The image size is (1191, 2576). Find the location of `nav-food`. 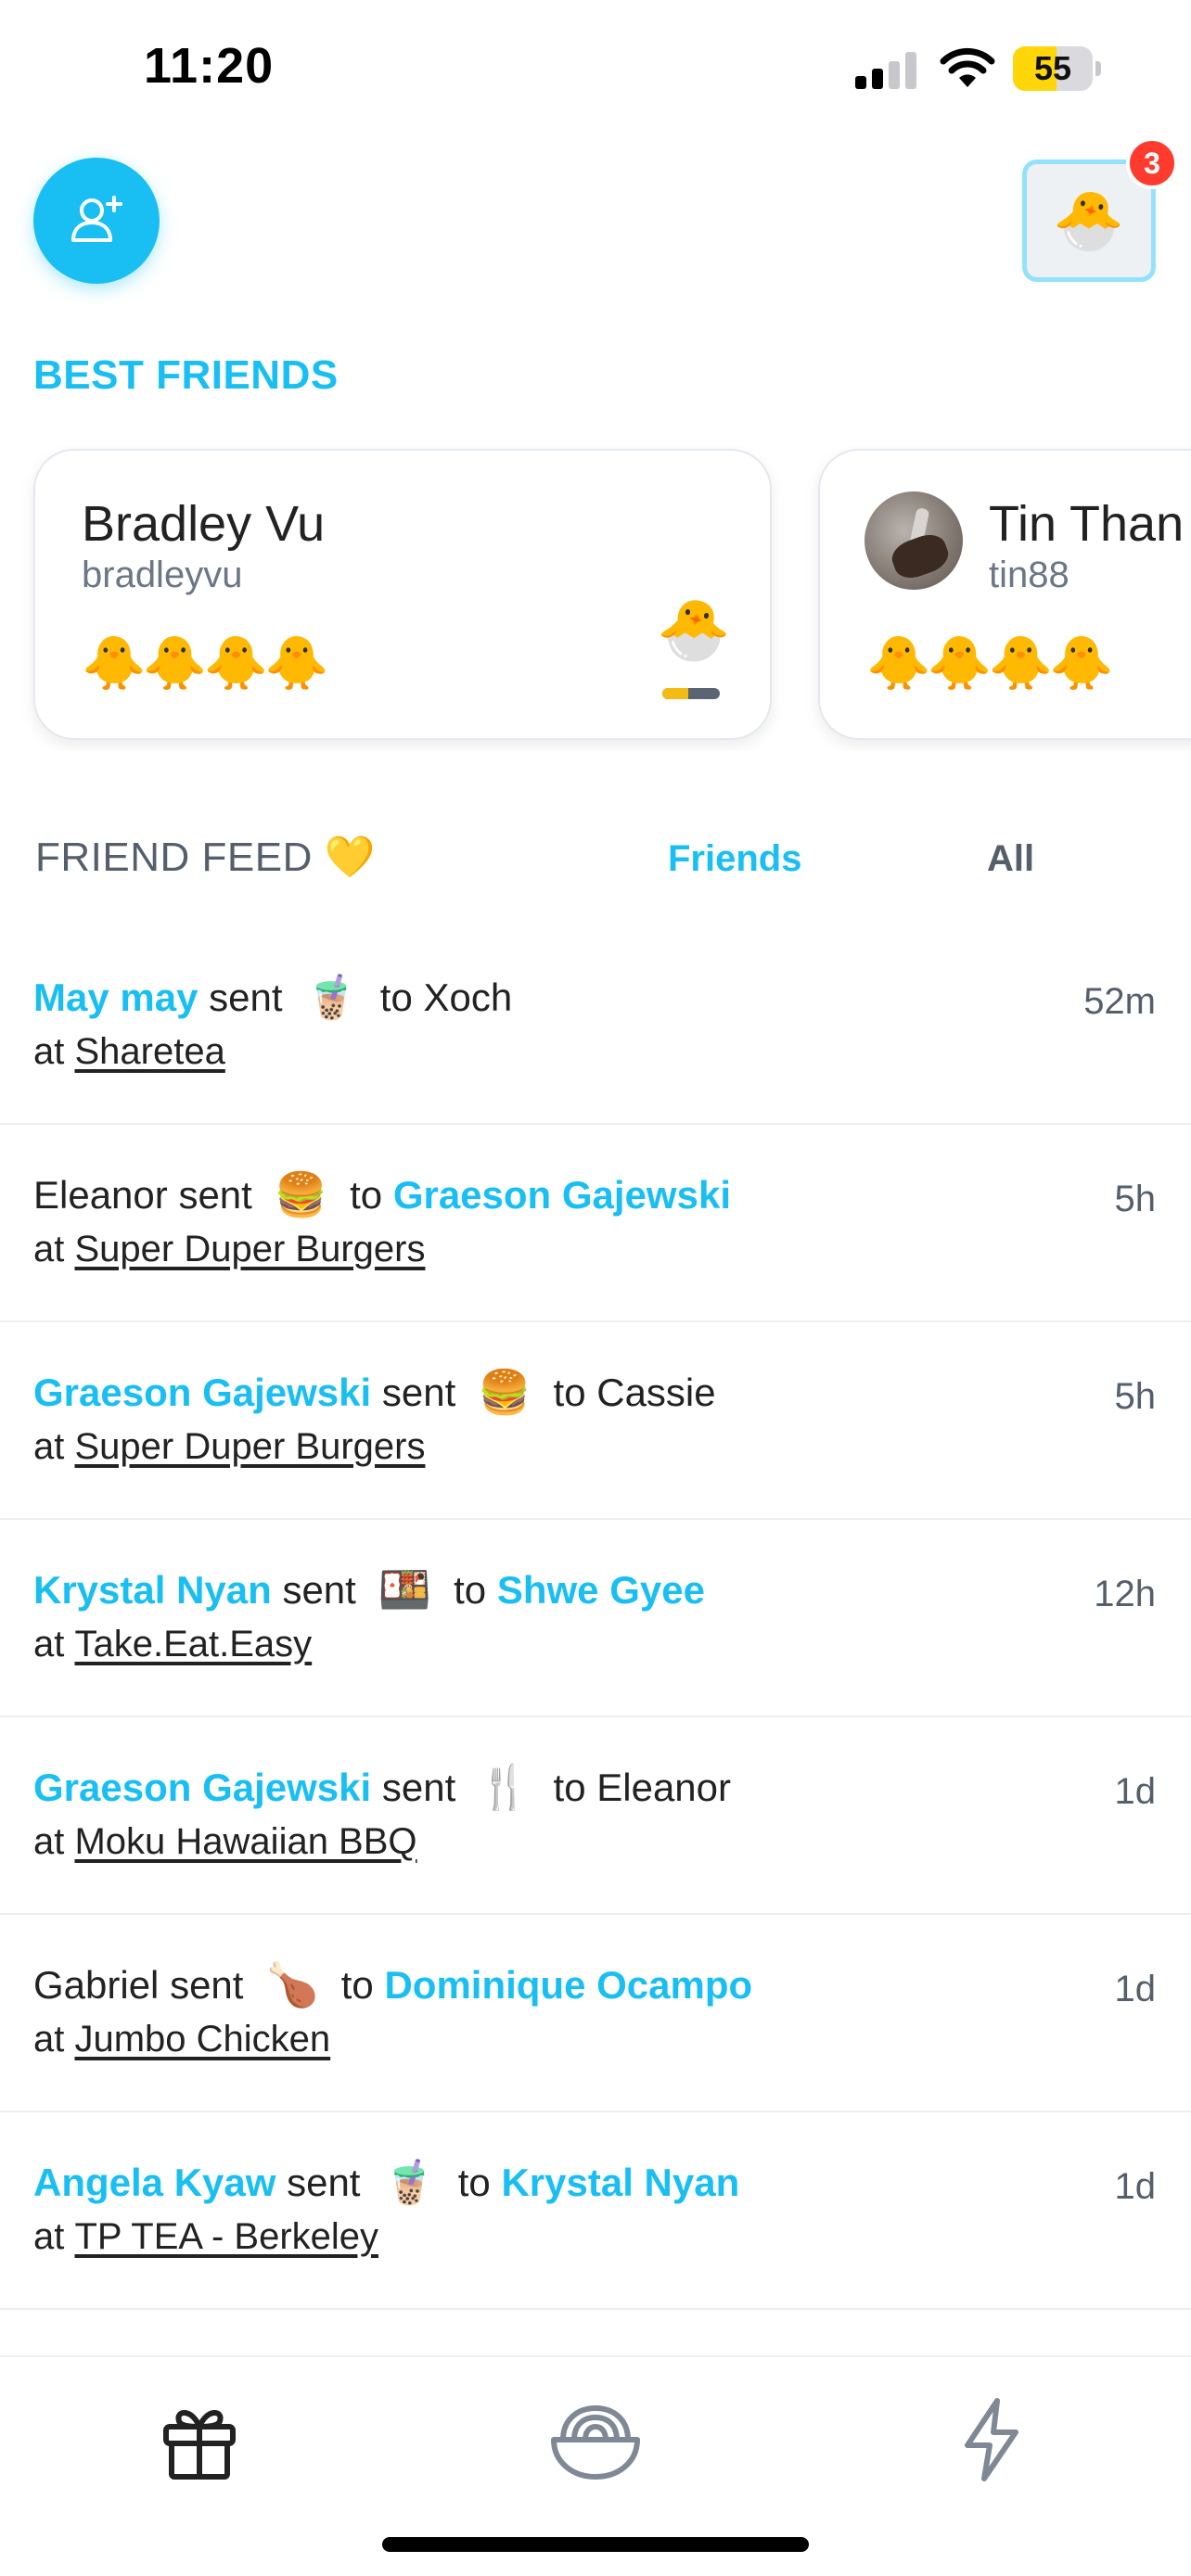

nav-food is located at coordinates (595, 2440).